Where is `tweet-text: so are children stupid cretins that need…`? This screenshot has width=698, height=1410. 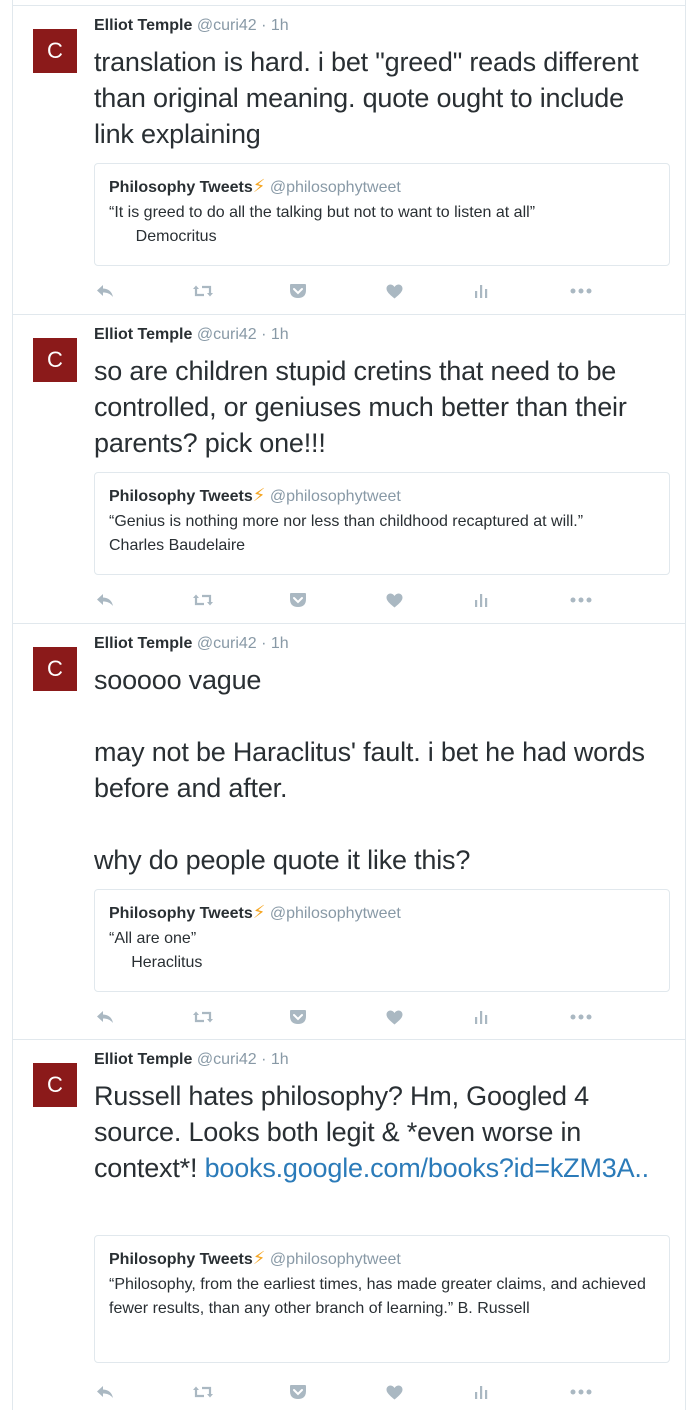
tweet-text: so are children stupid cretins that need… is located at coordinates (379, 407).